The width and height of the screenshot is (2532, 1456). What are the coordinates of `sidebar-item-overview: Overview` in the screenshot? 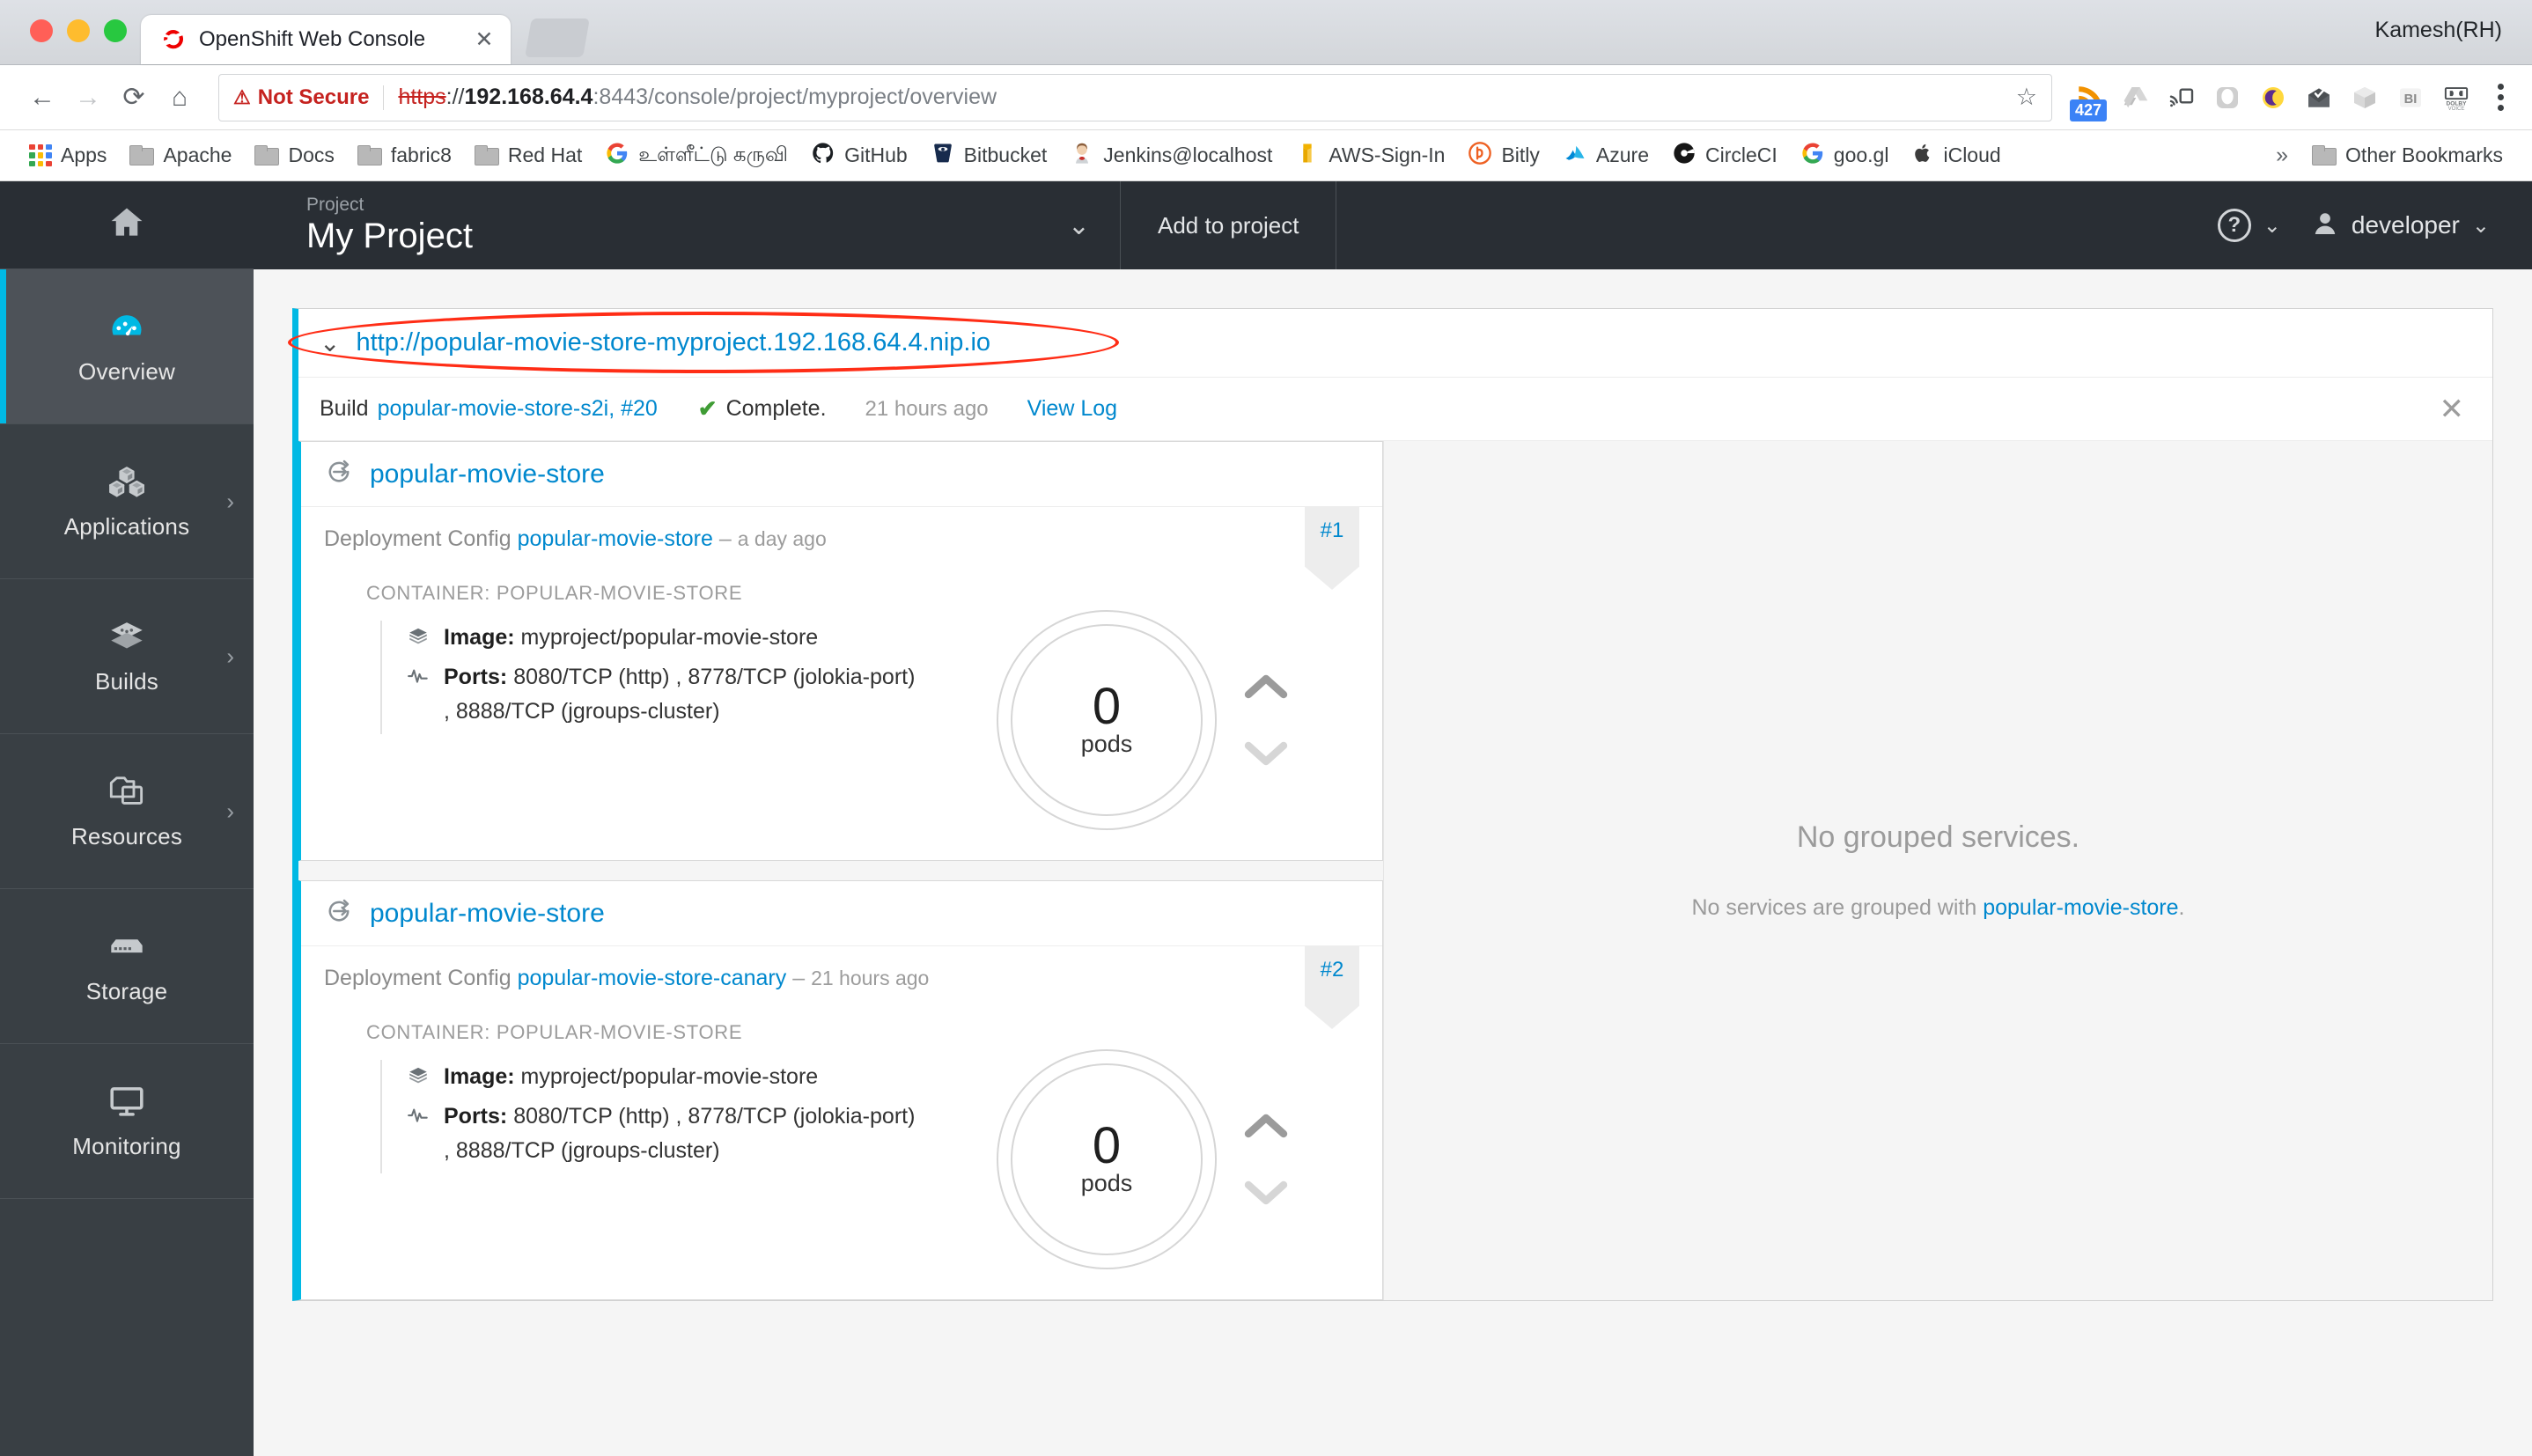 It's located at (127, 347).